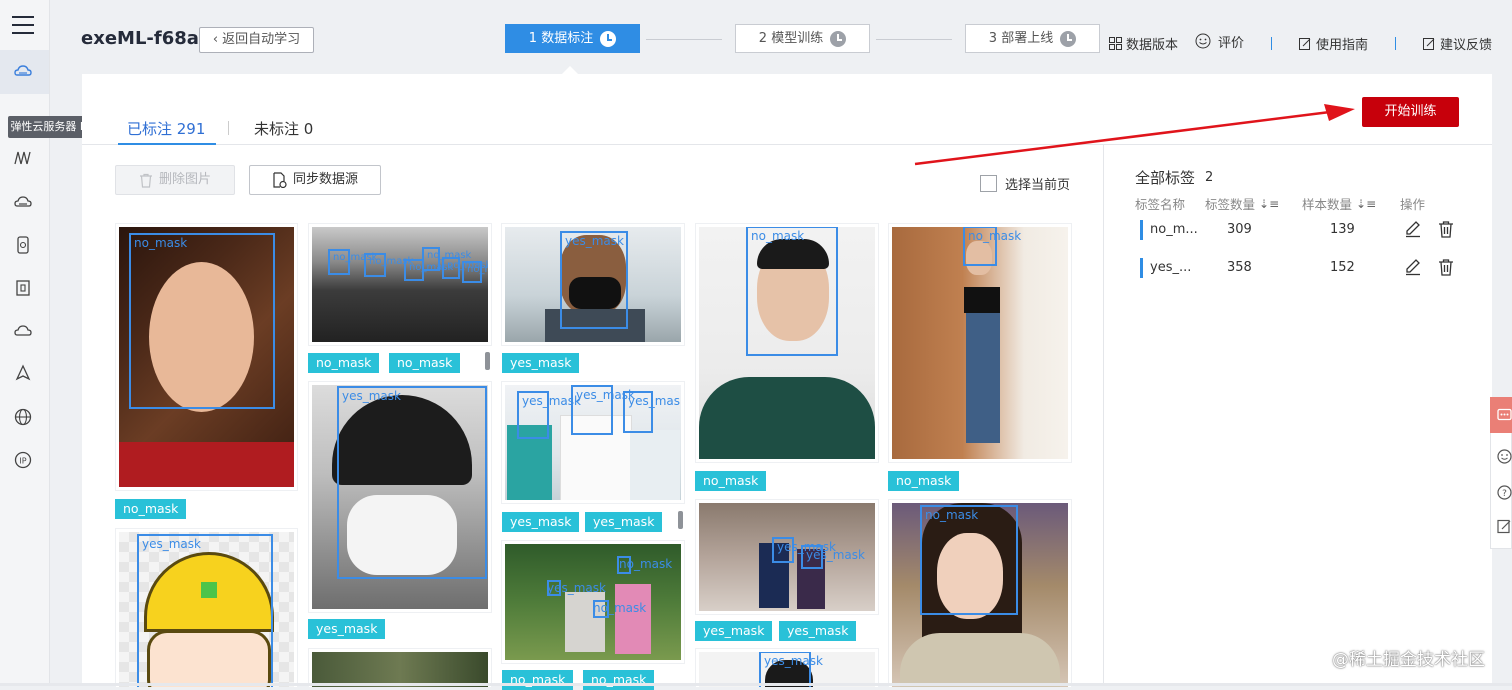 This screenshot has width=1512, height=690. I want to click on clothing-shape, so click(980, 660).